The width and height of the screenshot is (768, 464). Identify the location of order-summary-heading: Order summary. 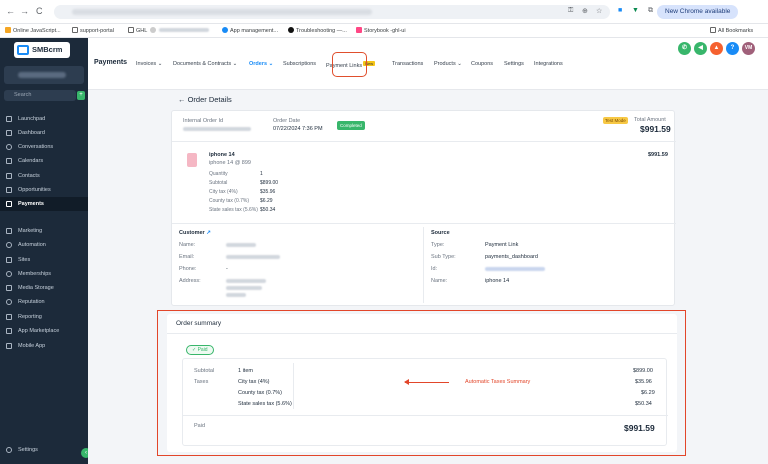
(199, 323).